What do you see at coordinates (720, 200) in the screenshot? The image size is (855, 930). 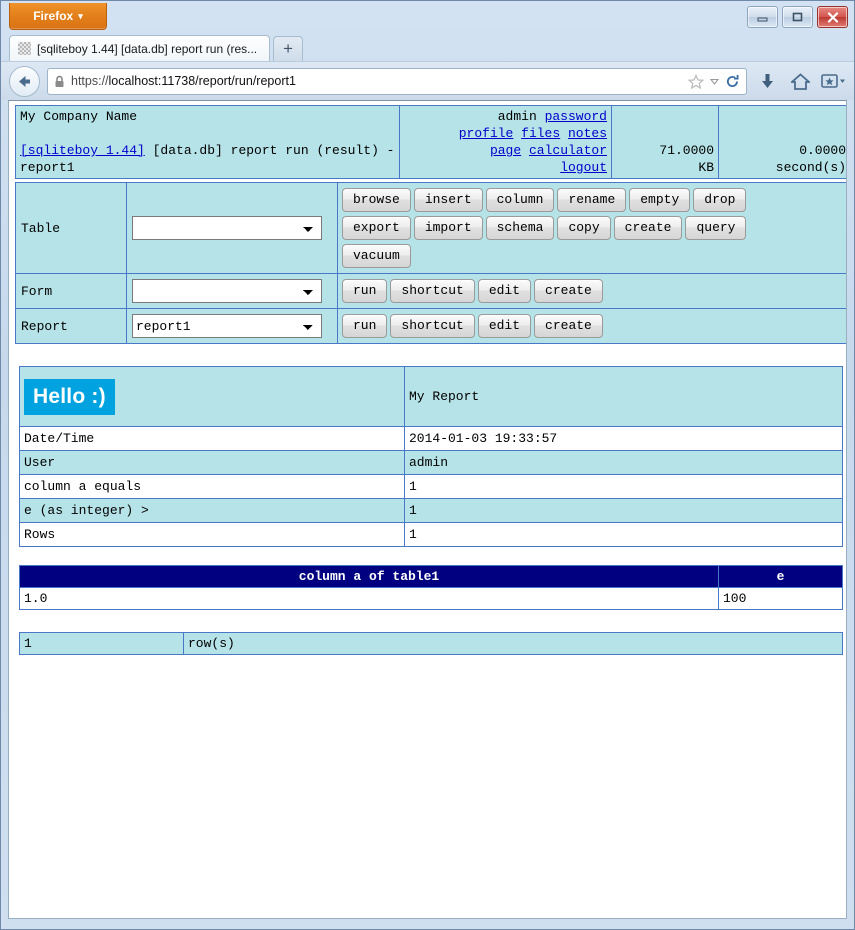 I see `table-drop-button: drop` at bounding box center [720, 200].